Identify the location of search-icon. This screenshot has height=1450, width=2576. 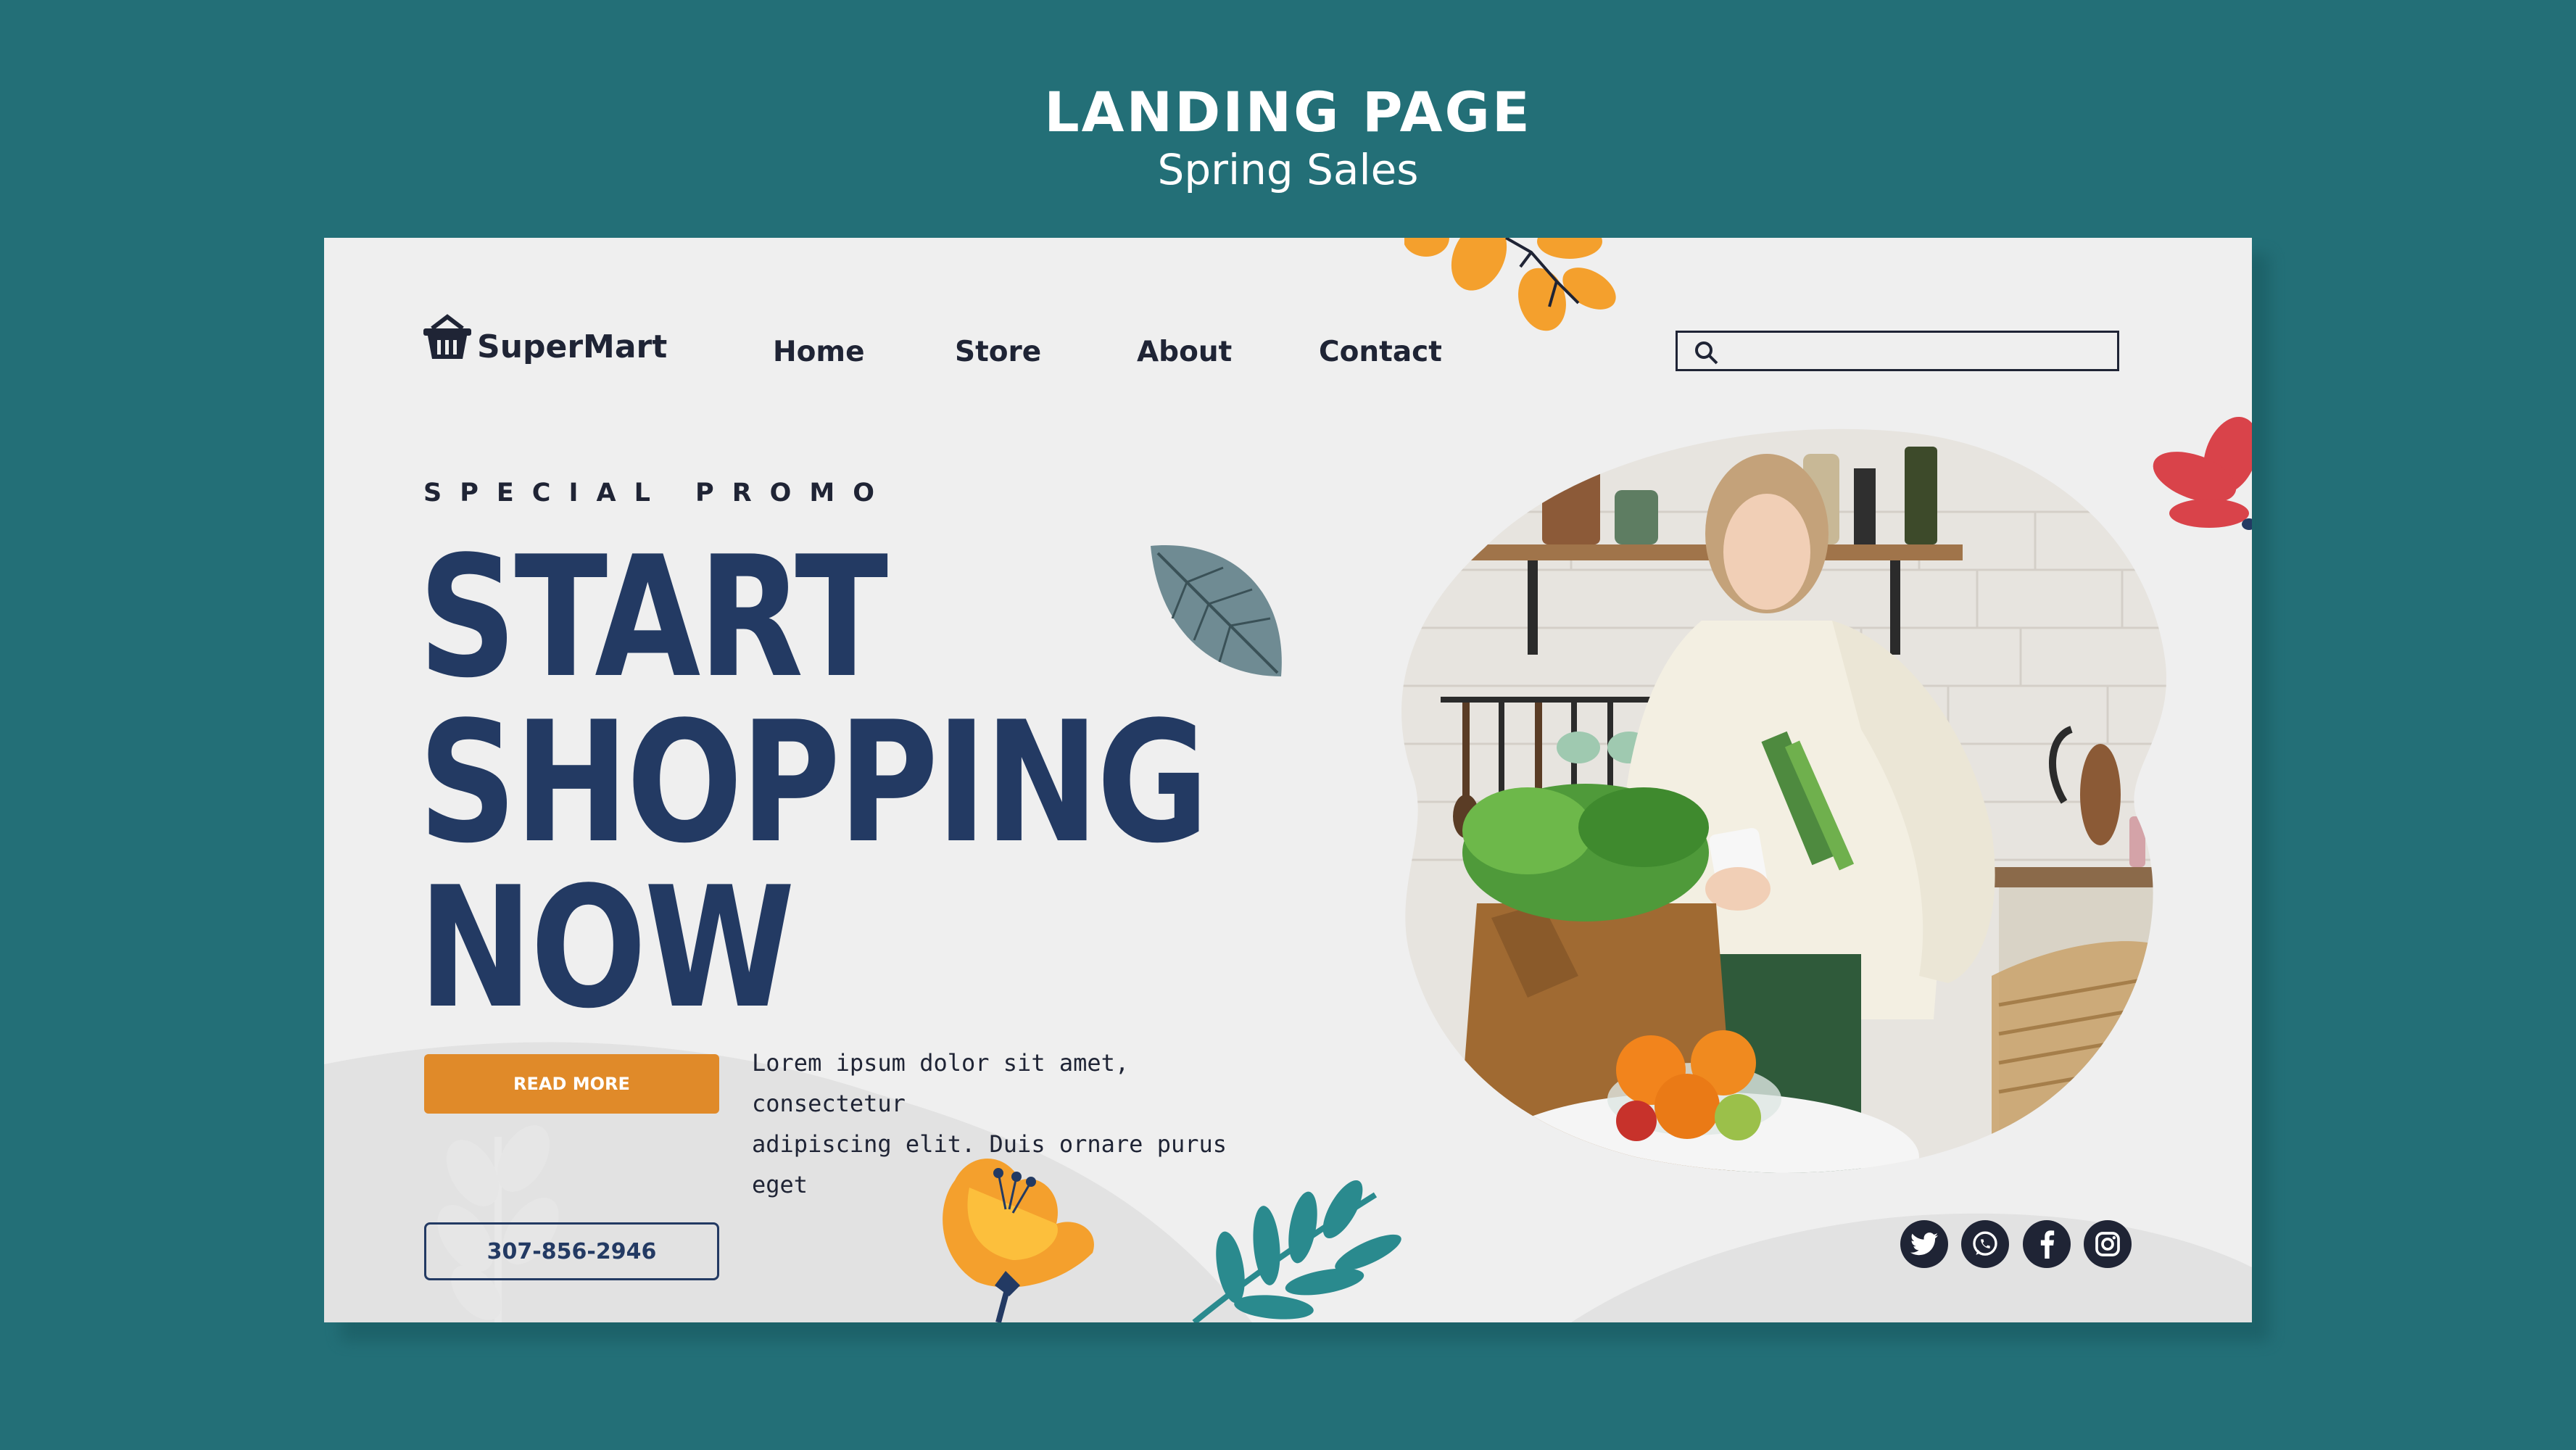
(1707, 353).